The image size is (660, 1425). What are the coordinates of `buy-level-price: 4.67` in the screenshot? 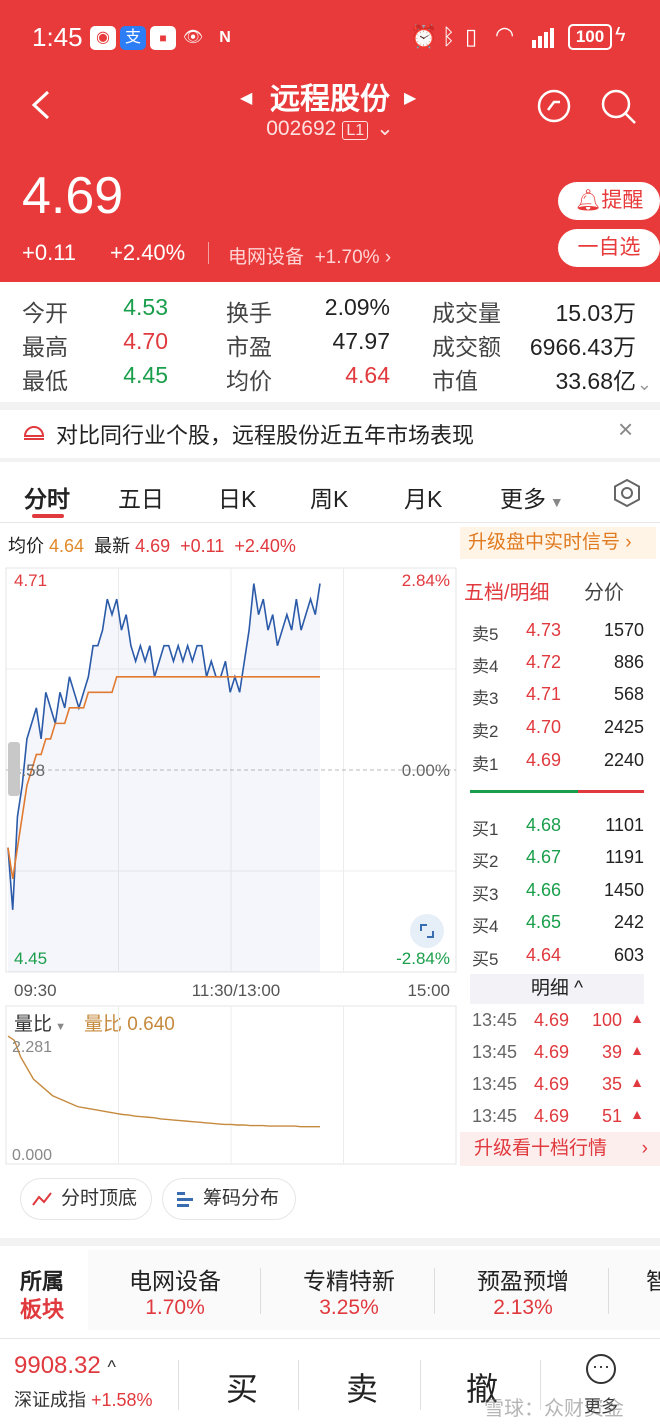 It's located at (544, 857).